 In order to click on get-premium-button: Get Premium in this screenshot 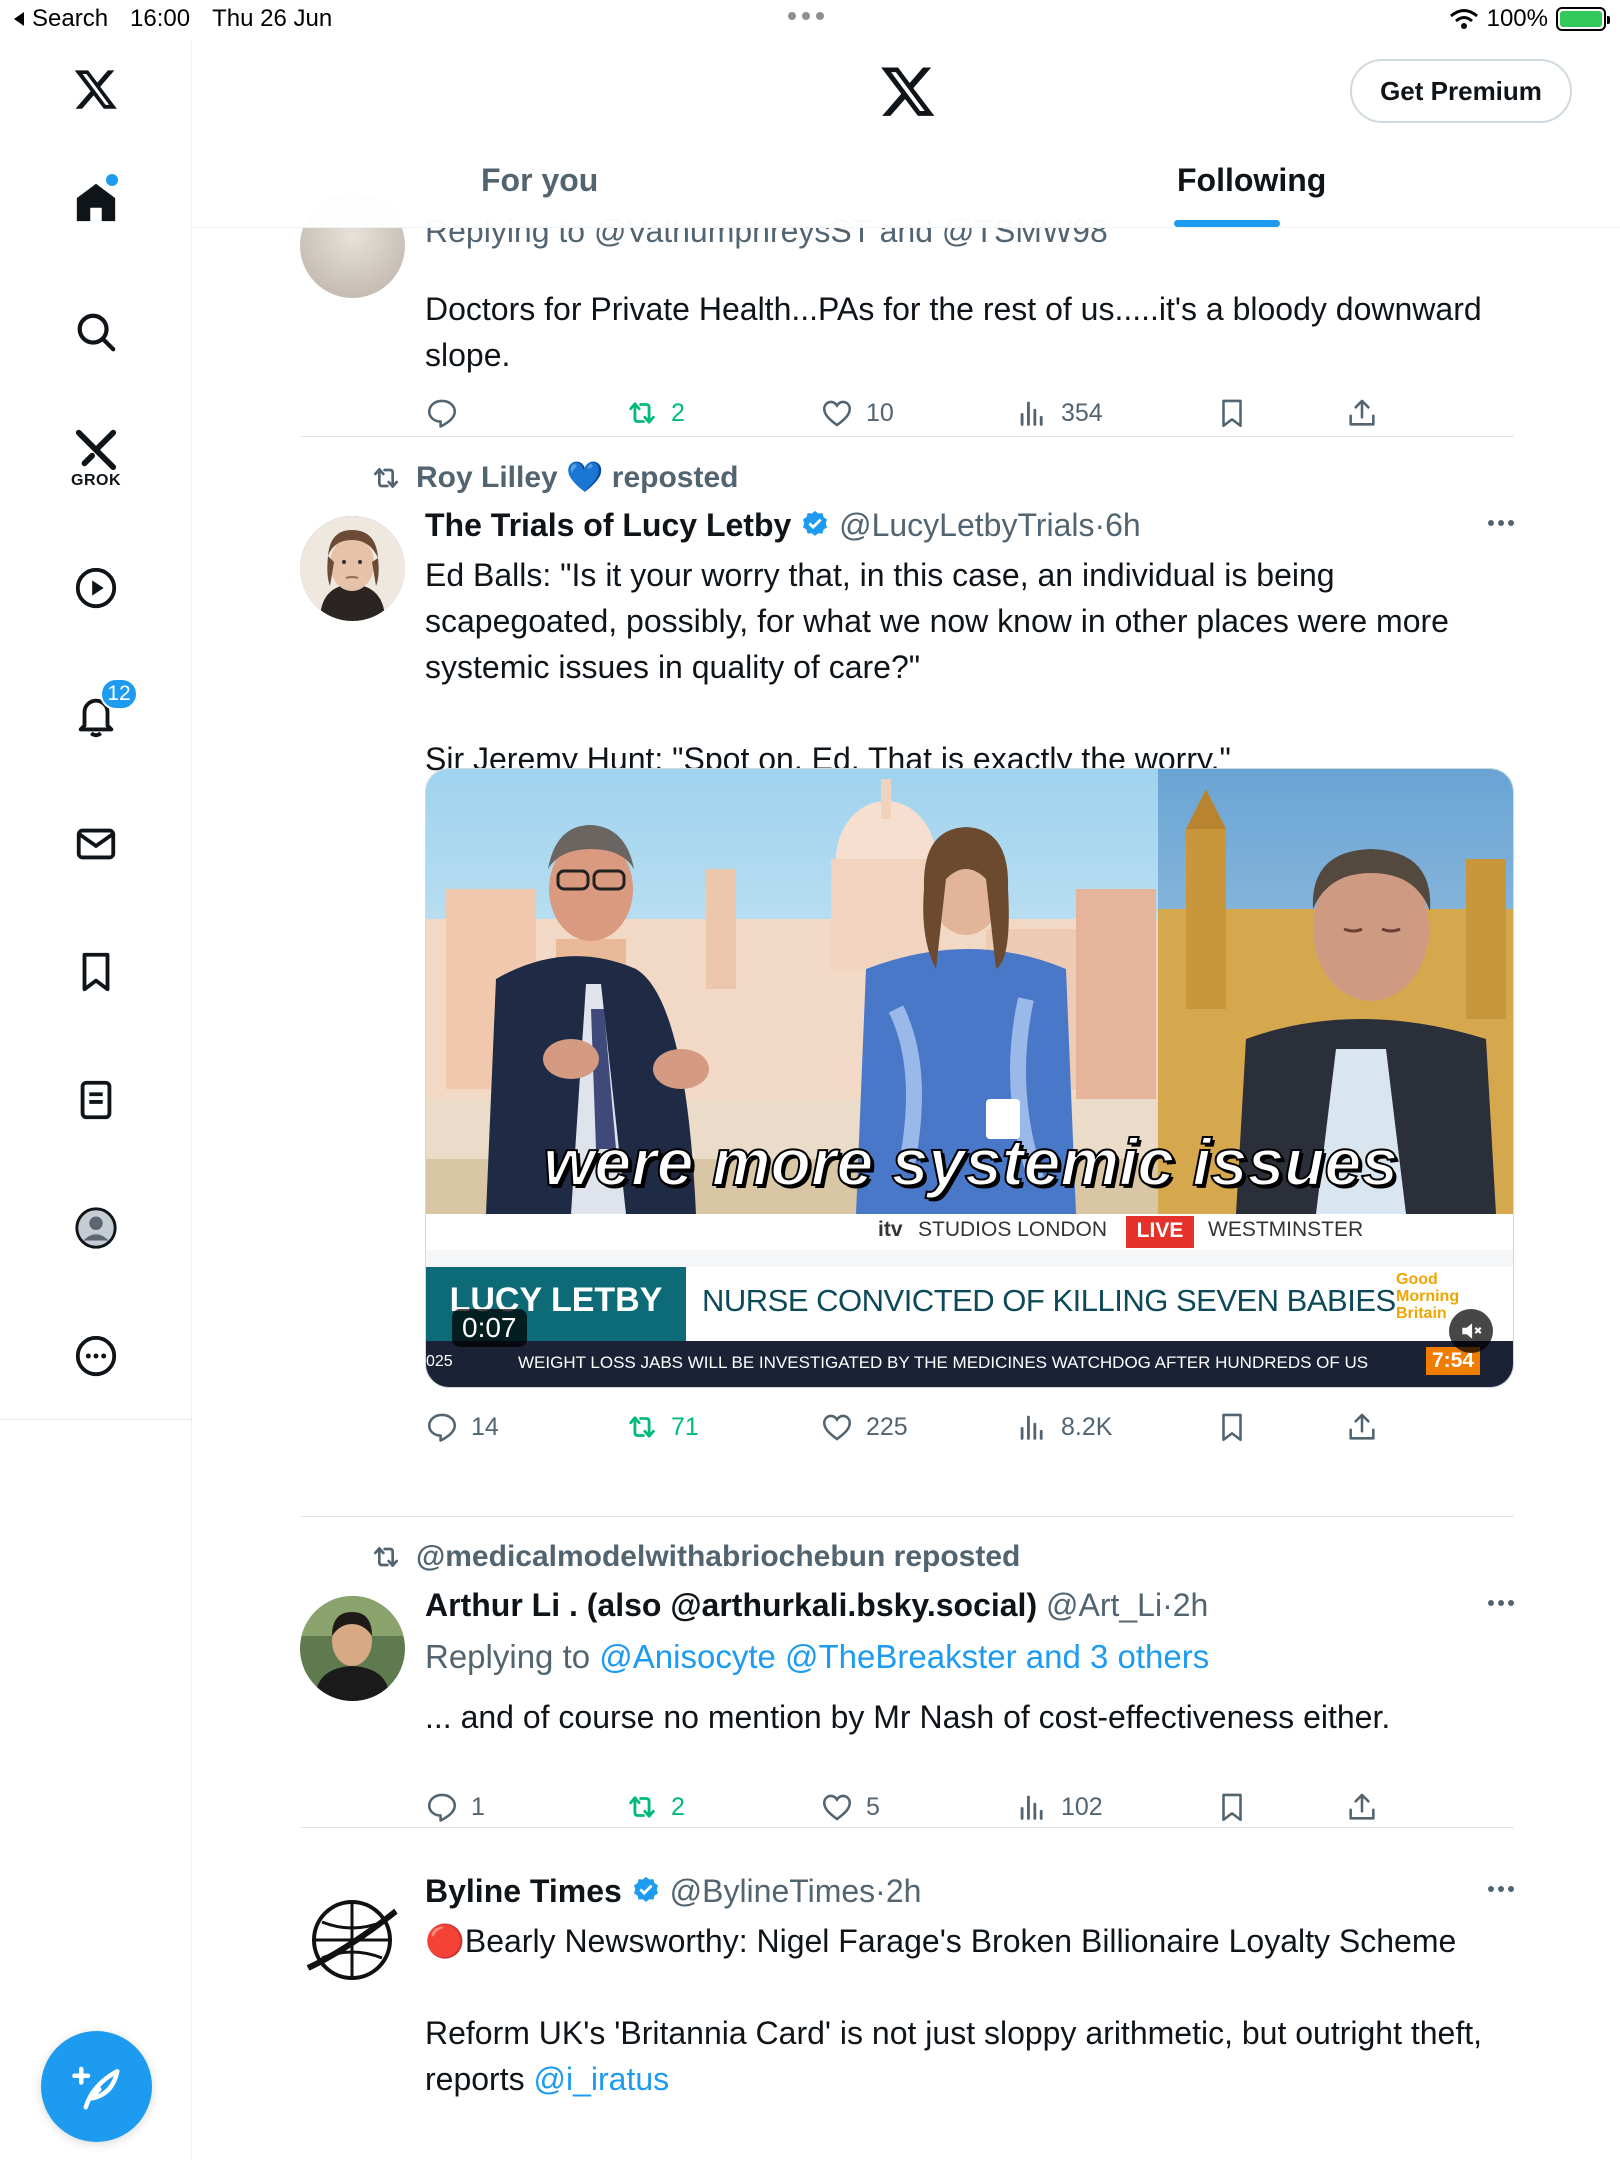, I will do `click(1461, 91)`.